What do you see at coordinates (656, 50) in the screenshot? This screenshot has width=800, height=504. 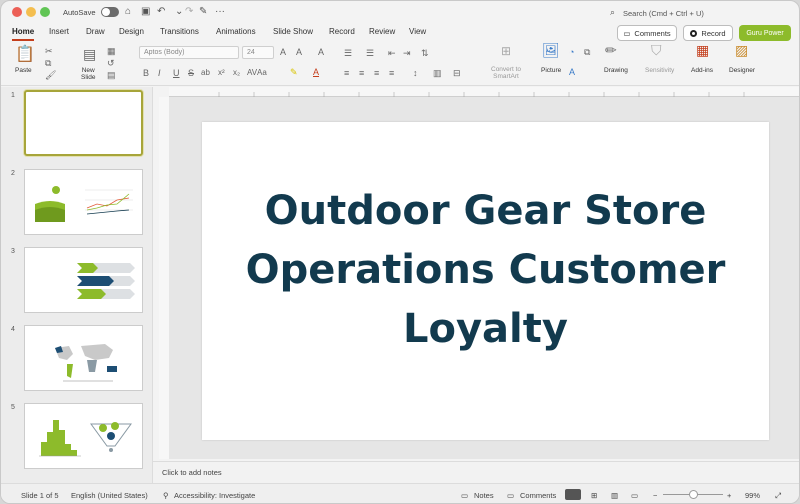 I see `sensitivity-icon: ⛉` at bounding box center [656, 50].